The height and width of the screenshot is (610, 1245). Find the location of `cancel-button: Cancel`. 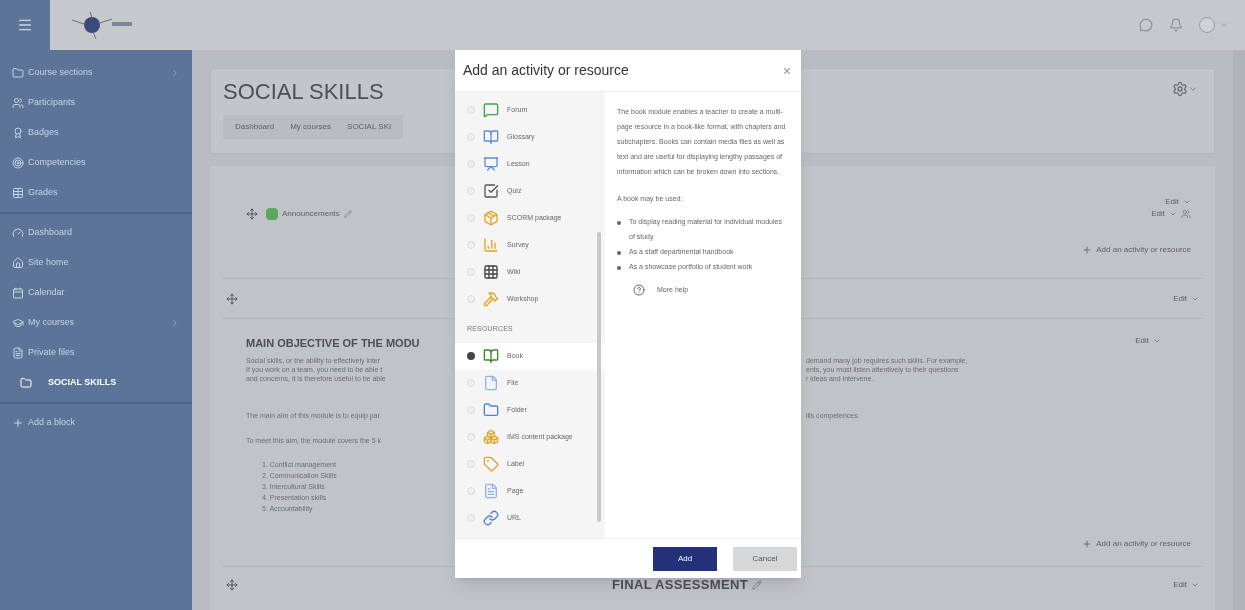

cancel-button: Cancel is located at coordinates (765, 558).